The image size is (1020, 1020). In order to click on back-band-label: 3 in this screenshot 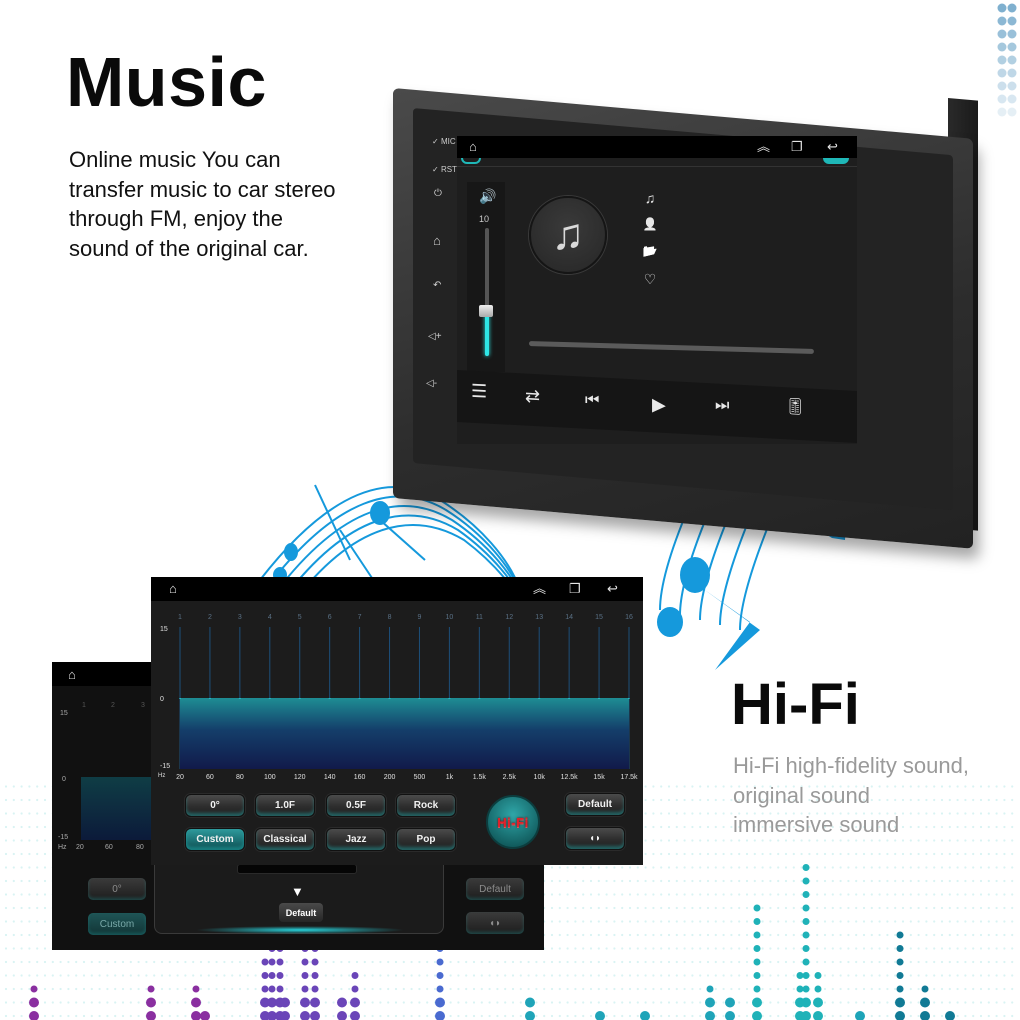, I will do `click(143, 705)`.